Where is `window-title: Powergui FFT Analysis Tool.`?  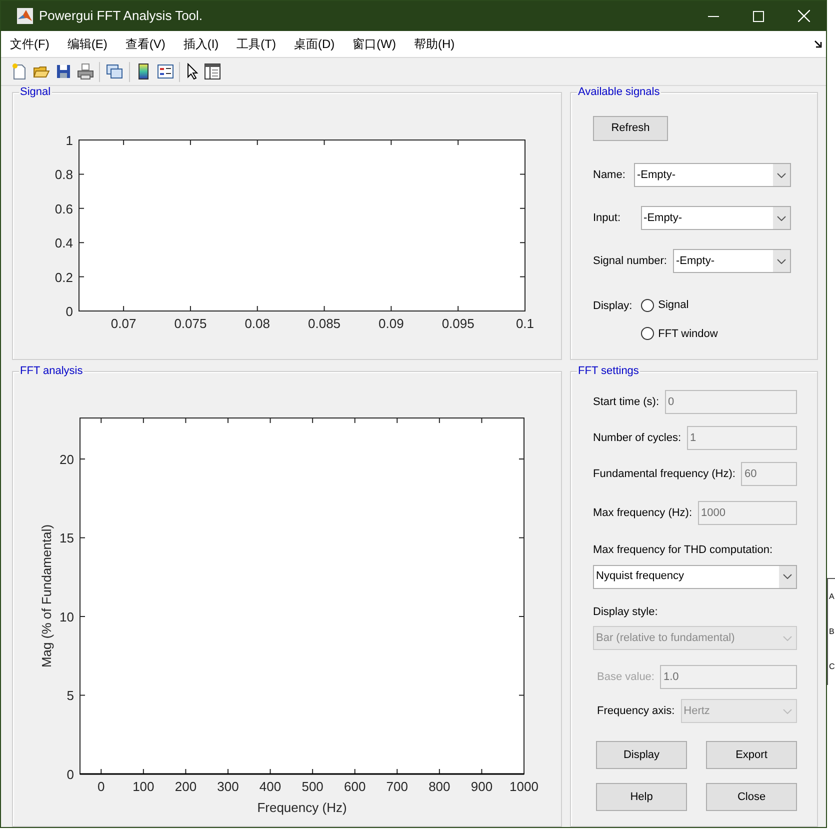 window-title: Powergui FFT Analysis Tool. is located at coordinates (121, 16).